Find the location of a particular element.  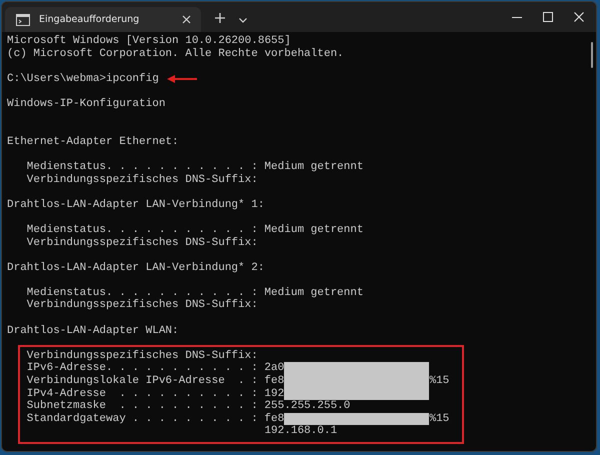

console-line: Verbindungslokale IPv6-Adresse . : fe8 is located at coordinates (155, 381).